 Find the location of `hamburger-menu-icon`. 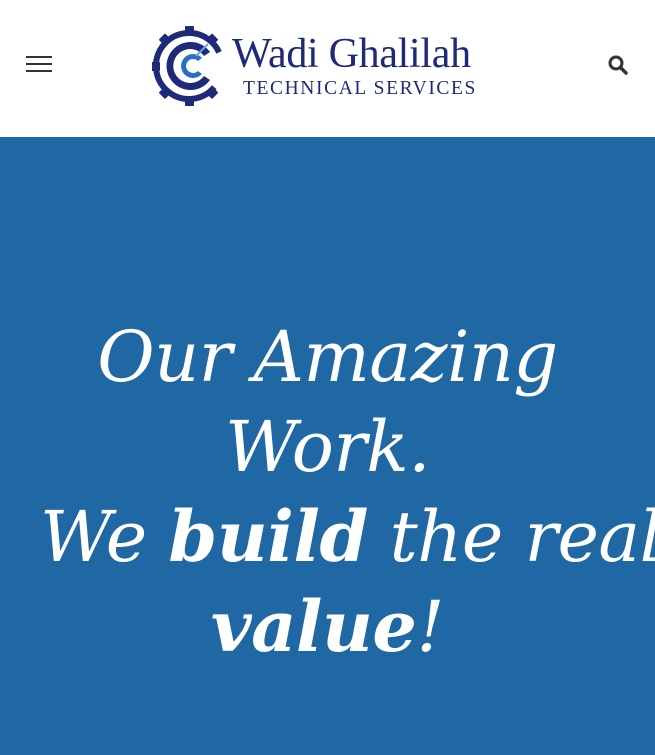

hamburger-menu-icon is located at coordinates (39, 64).